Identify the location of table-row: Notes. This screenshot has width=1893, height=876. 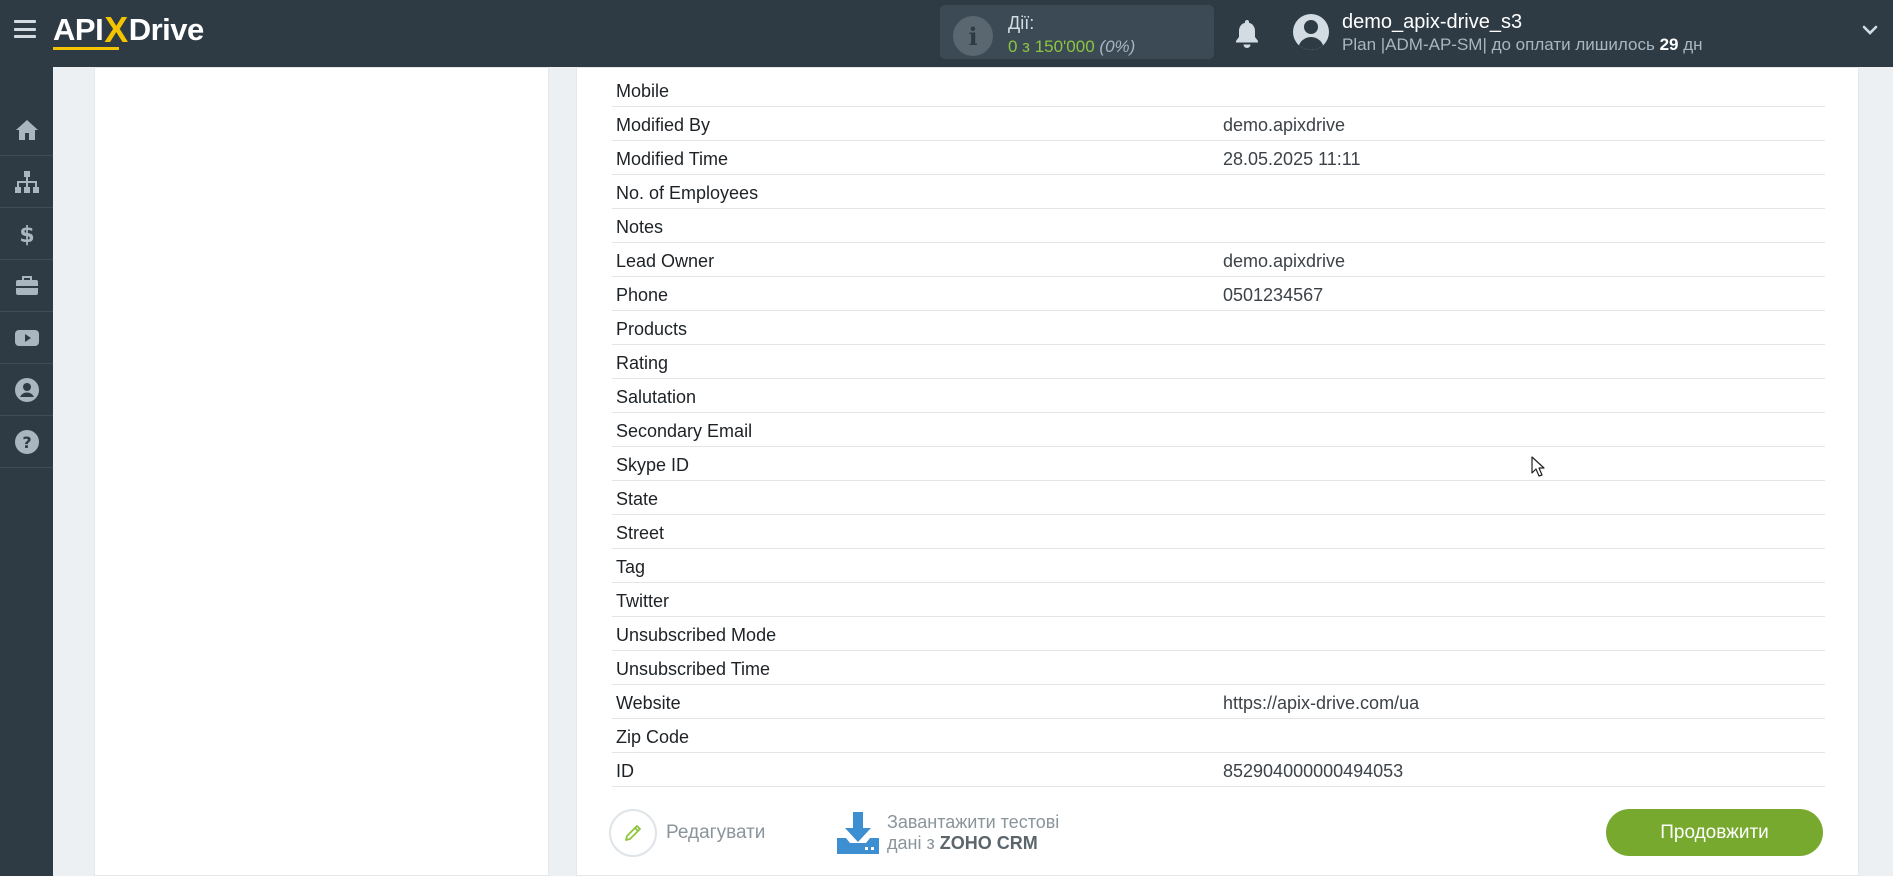
(1218, 226).